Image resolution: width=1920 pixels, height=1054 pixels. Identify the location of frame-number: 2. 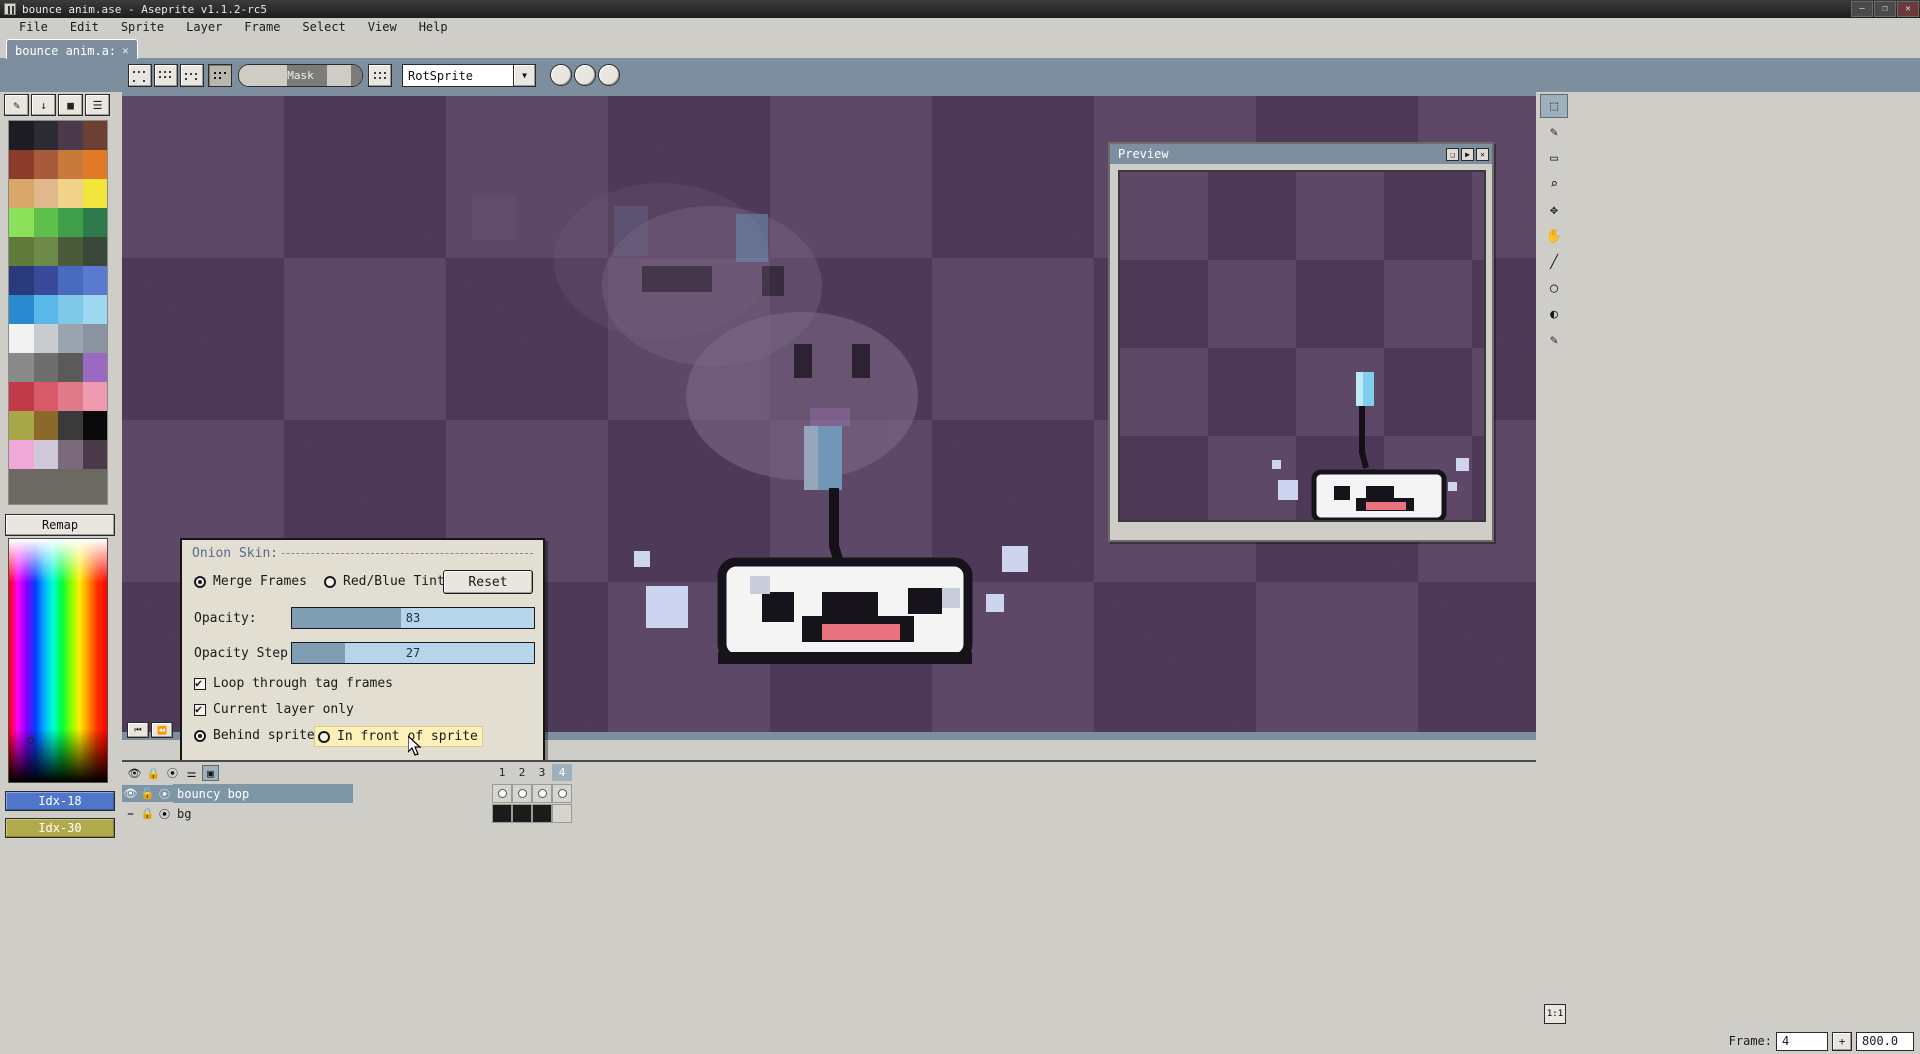
(522, 772).